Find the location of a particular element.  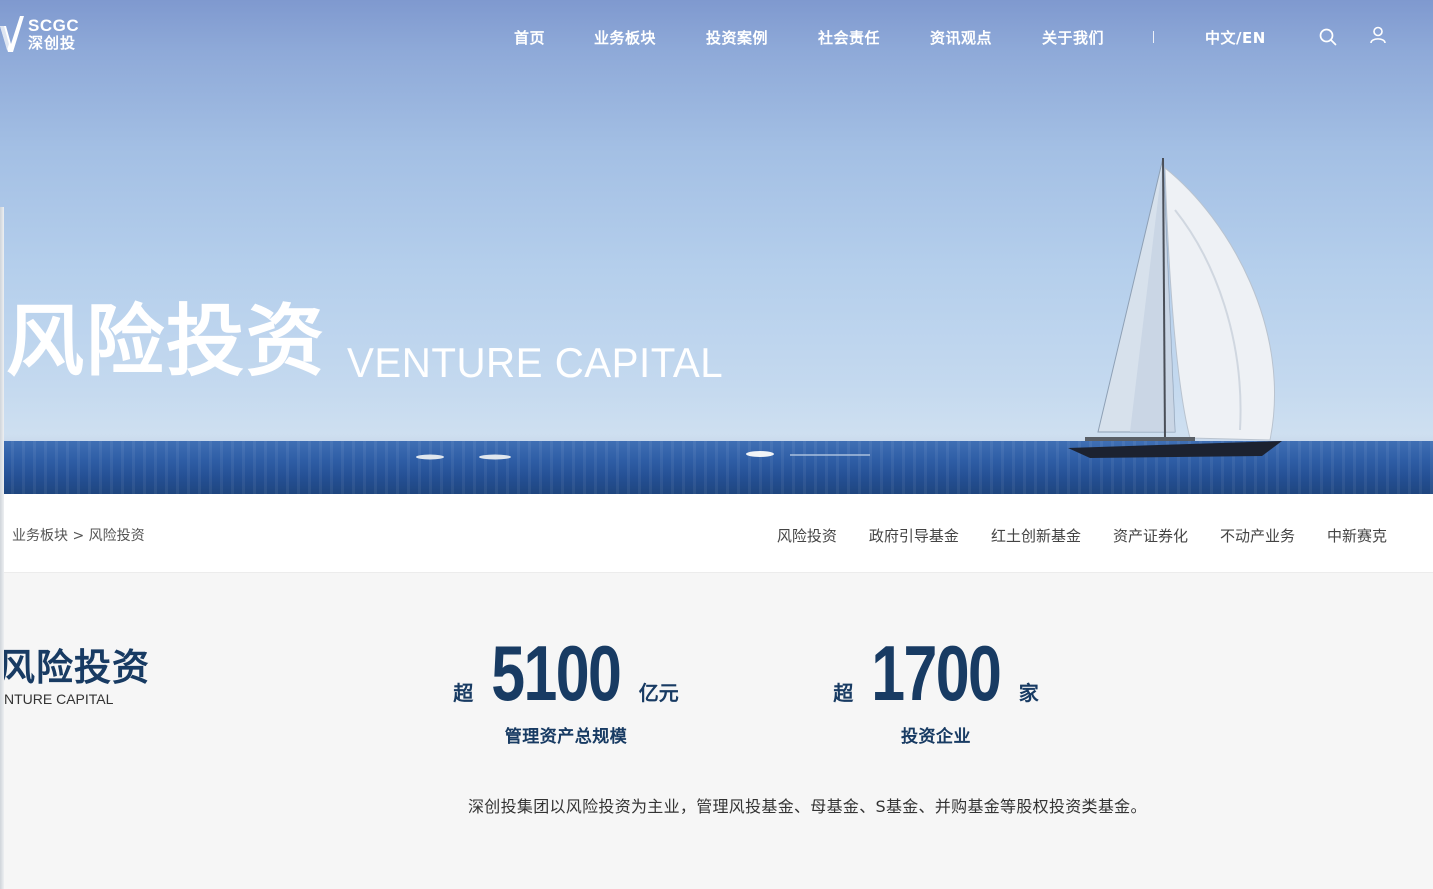

nav-divider is located at coordinates (1153, 37).